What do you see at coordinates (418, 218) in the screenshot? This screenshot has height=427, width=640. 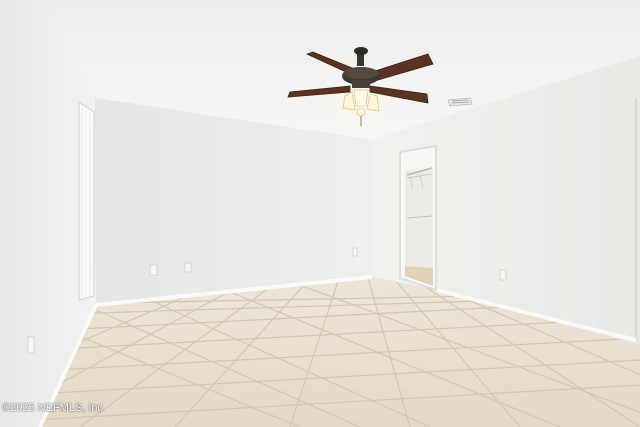 I see `closet-doorway` at bounding box center [418, 218].